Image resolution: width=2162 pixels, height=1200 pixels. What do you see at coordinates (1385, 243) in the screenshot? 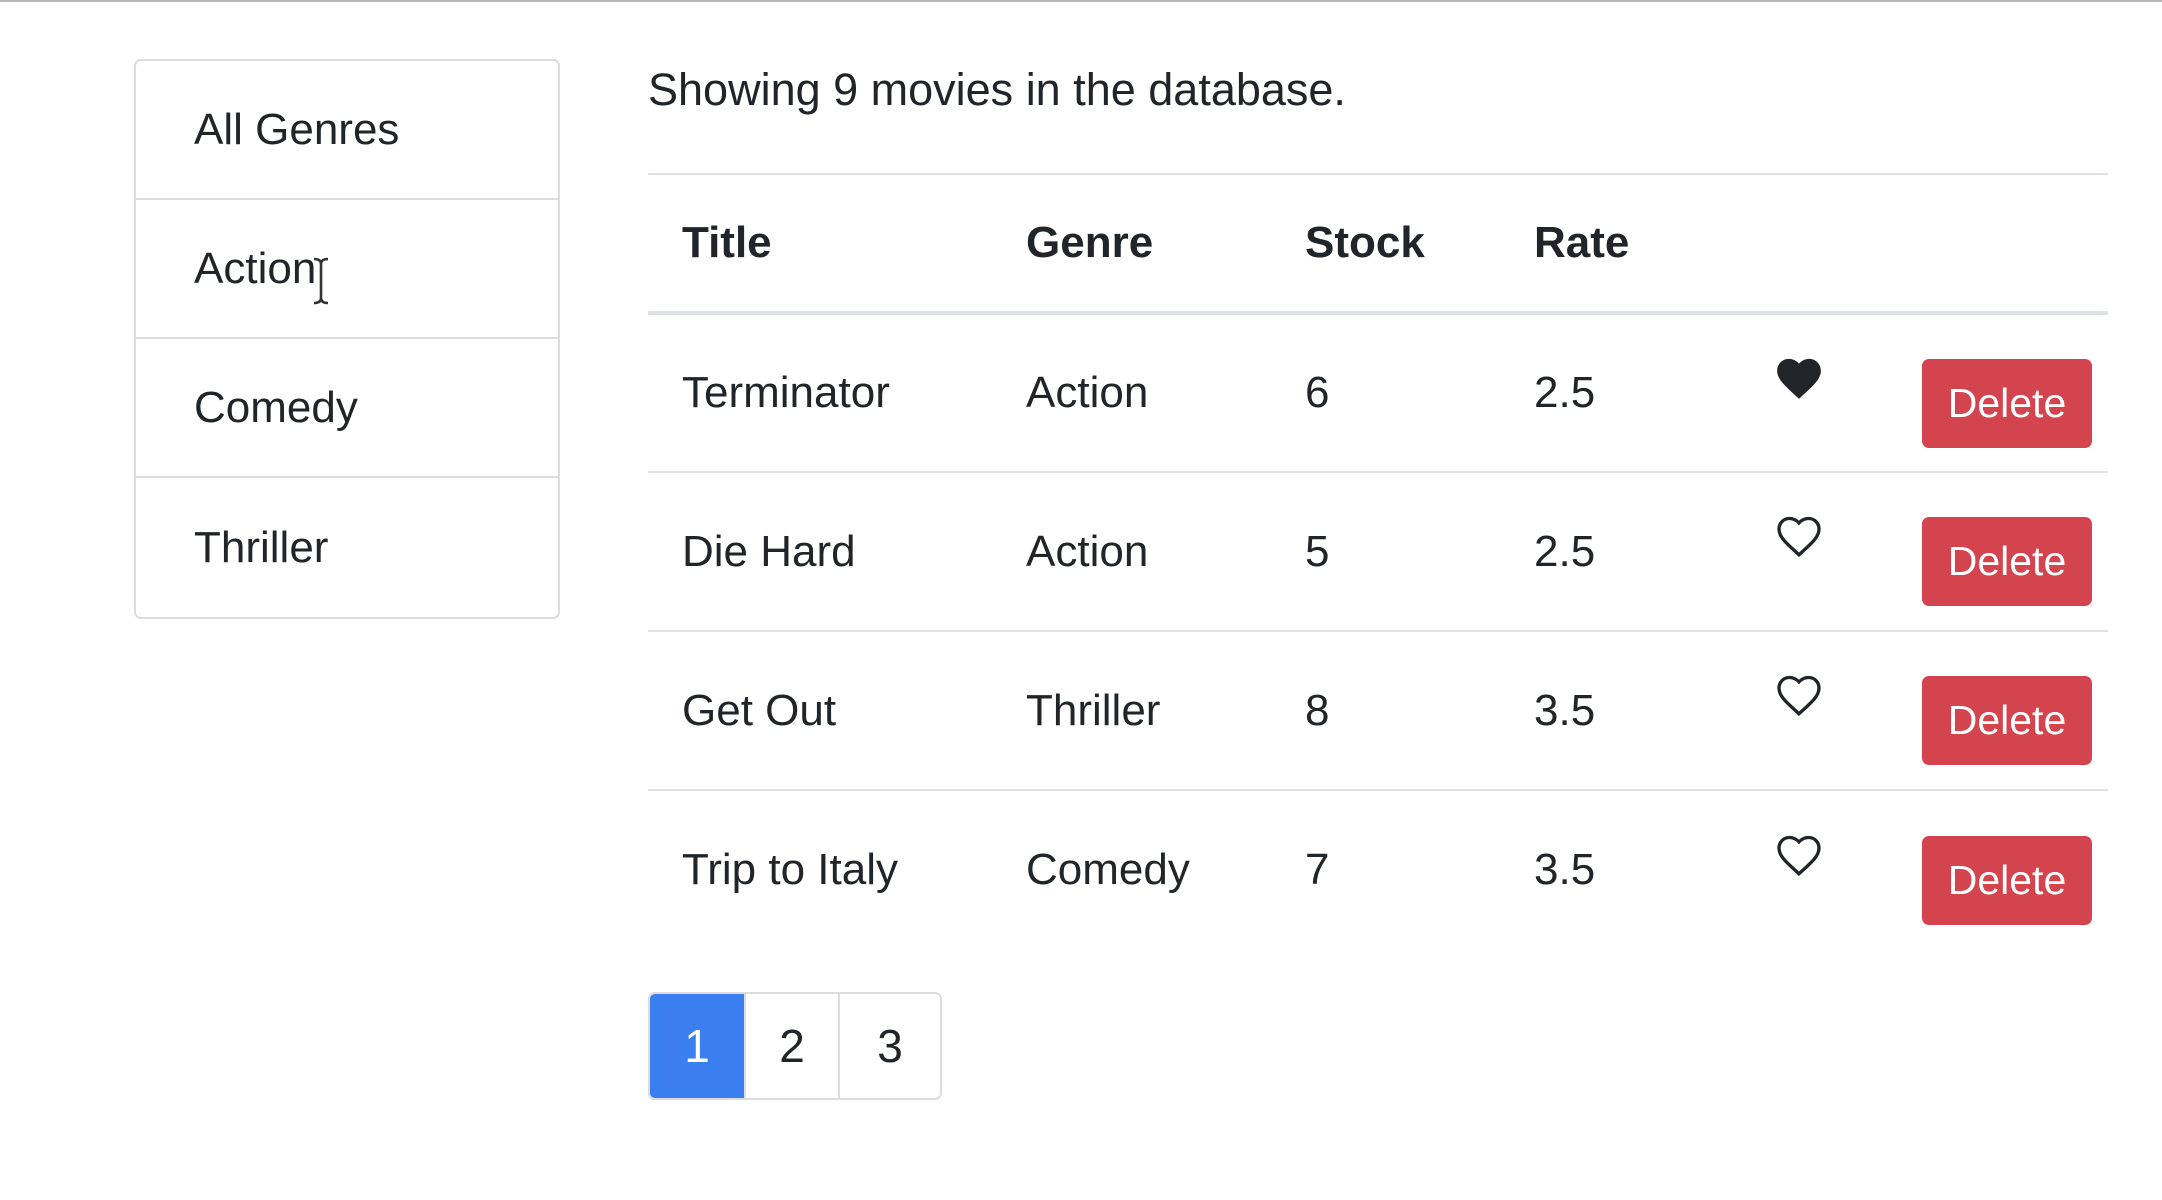
I see `column-header-stock: Stock` at bounding box center [1385, 243].